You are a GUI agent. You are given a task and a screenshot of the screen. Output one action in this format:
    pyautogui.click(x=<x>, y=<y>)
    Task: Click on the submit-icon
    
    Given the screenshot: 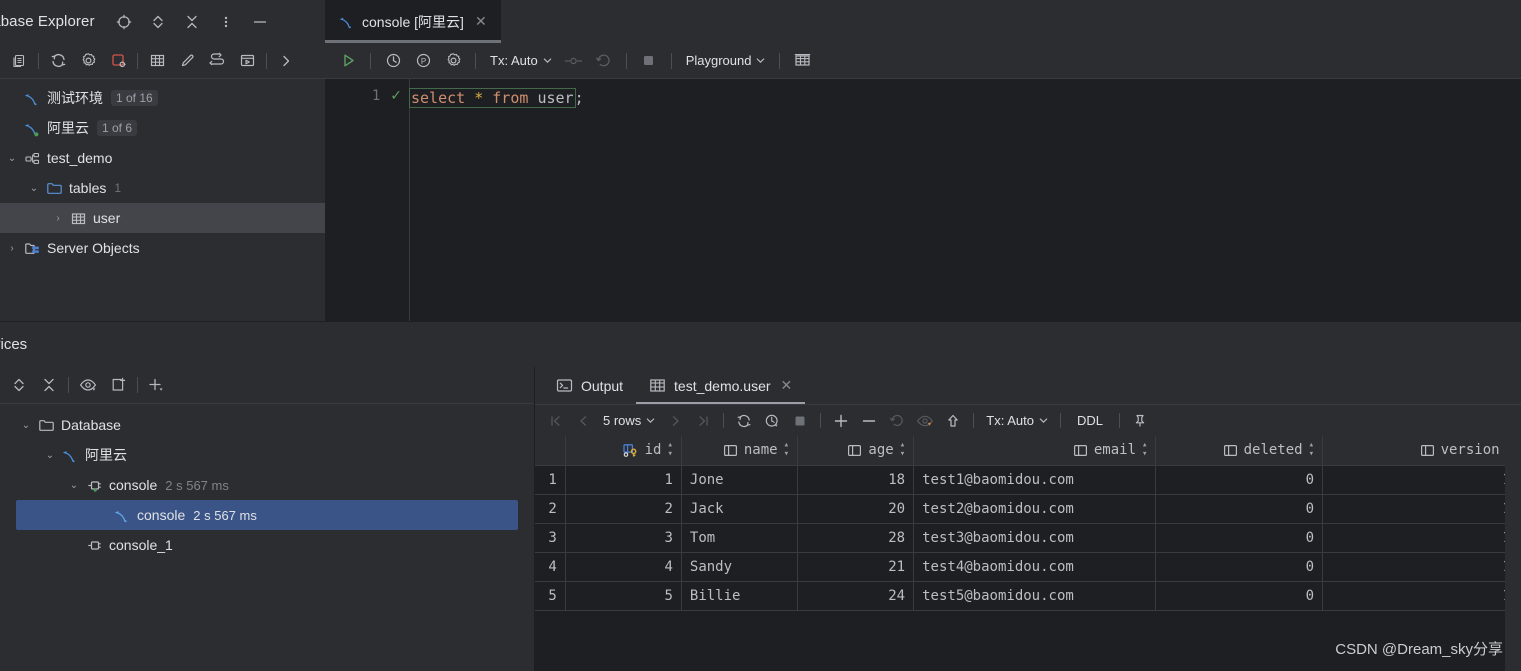 What is the action you would take?
    pyautogui.click(x=953, y=421)
    